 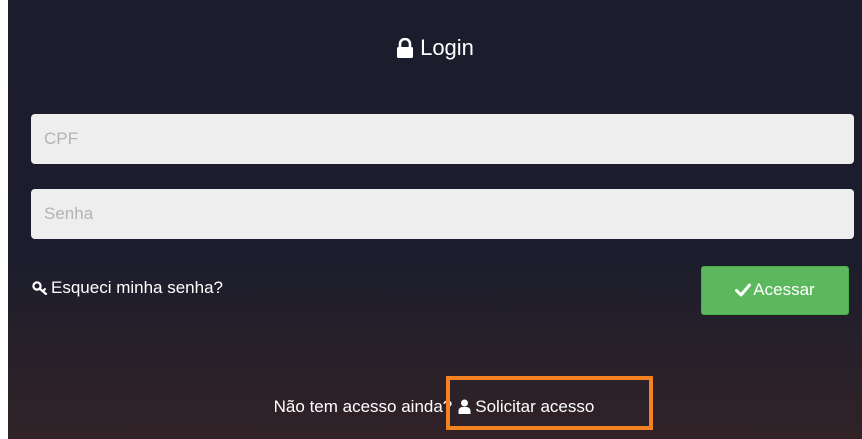 What do you see at coordinates (743, 292) in the screenshot?
I see `check-icon` at bounding box center [743, 292].